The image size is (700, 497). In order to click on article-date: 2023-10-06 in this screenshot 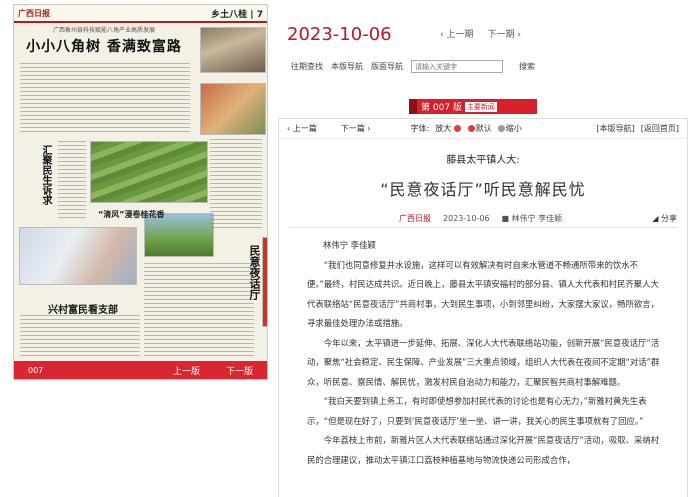, I will do `click(466, 218)`.